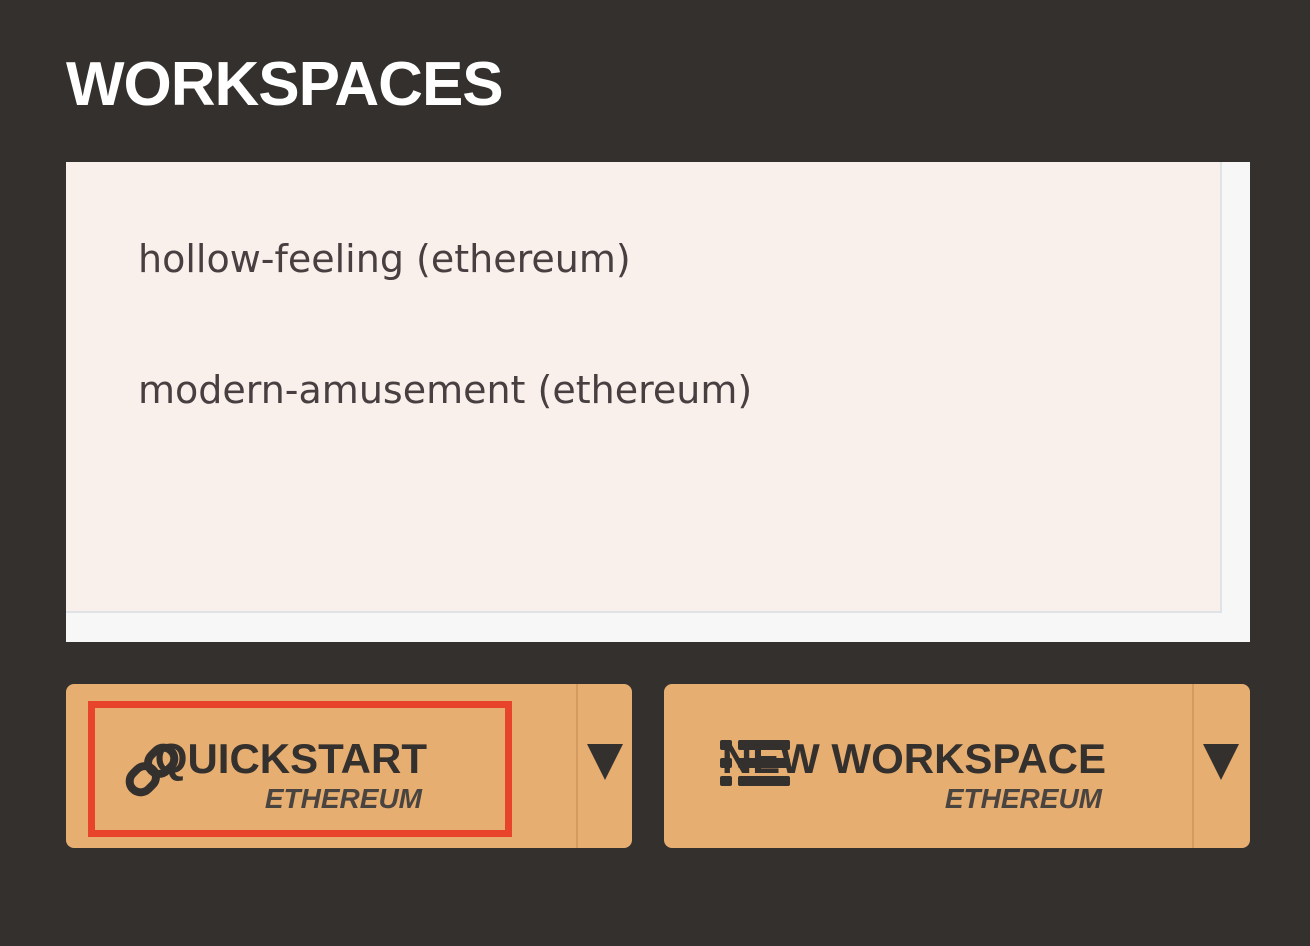  I want to click on workspace-item-modern-amusement: modern-amusement (ethereum), so click(445, 390).